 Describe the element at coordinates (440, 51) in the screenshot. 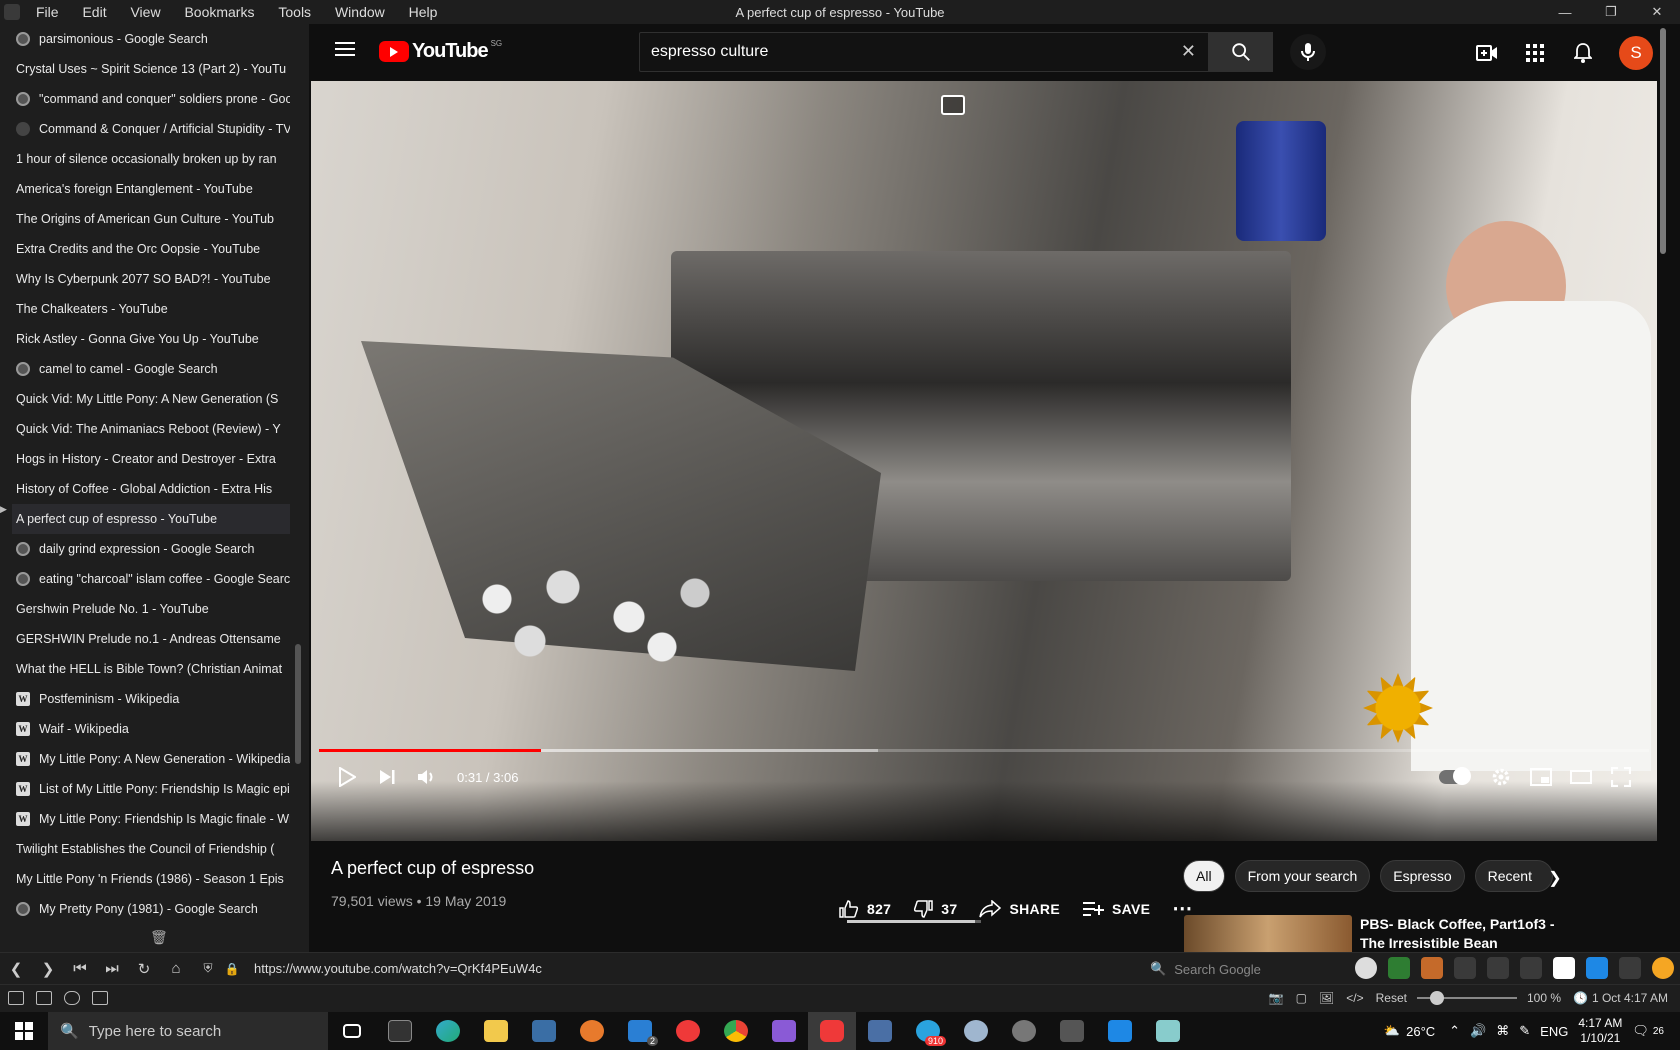

I see `youtube-logo: YouTube SG` at that location.